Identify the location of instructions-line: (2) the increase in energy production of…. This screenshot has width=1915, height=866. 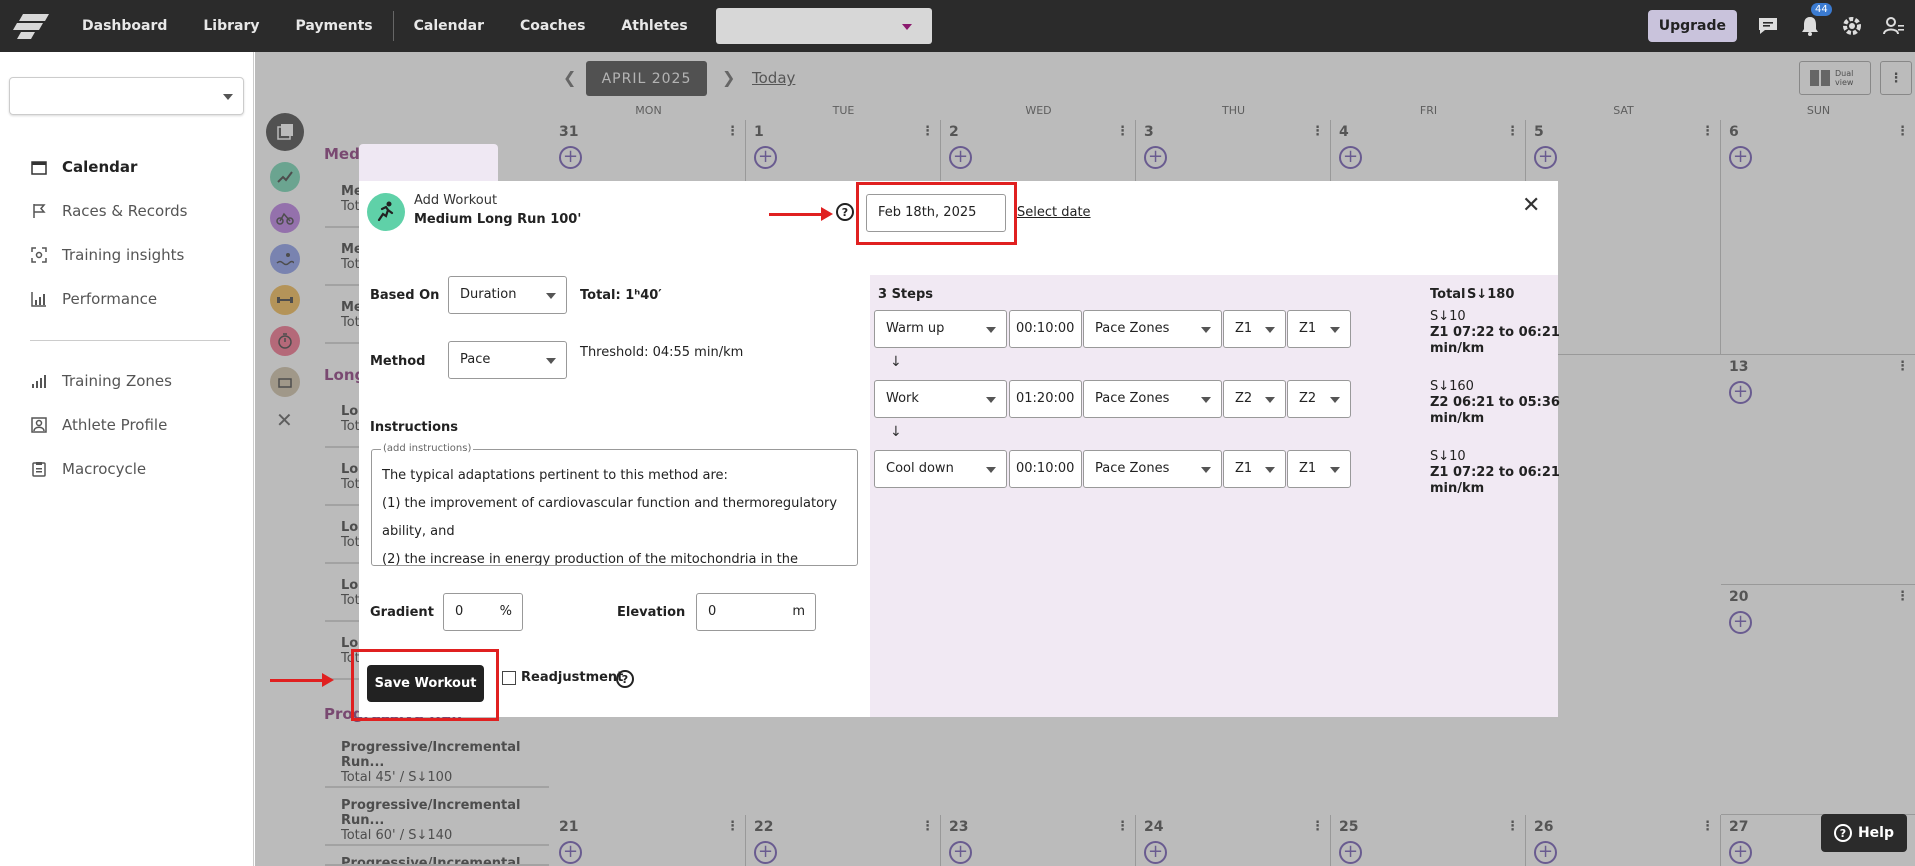
(590, 559).